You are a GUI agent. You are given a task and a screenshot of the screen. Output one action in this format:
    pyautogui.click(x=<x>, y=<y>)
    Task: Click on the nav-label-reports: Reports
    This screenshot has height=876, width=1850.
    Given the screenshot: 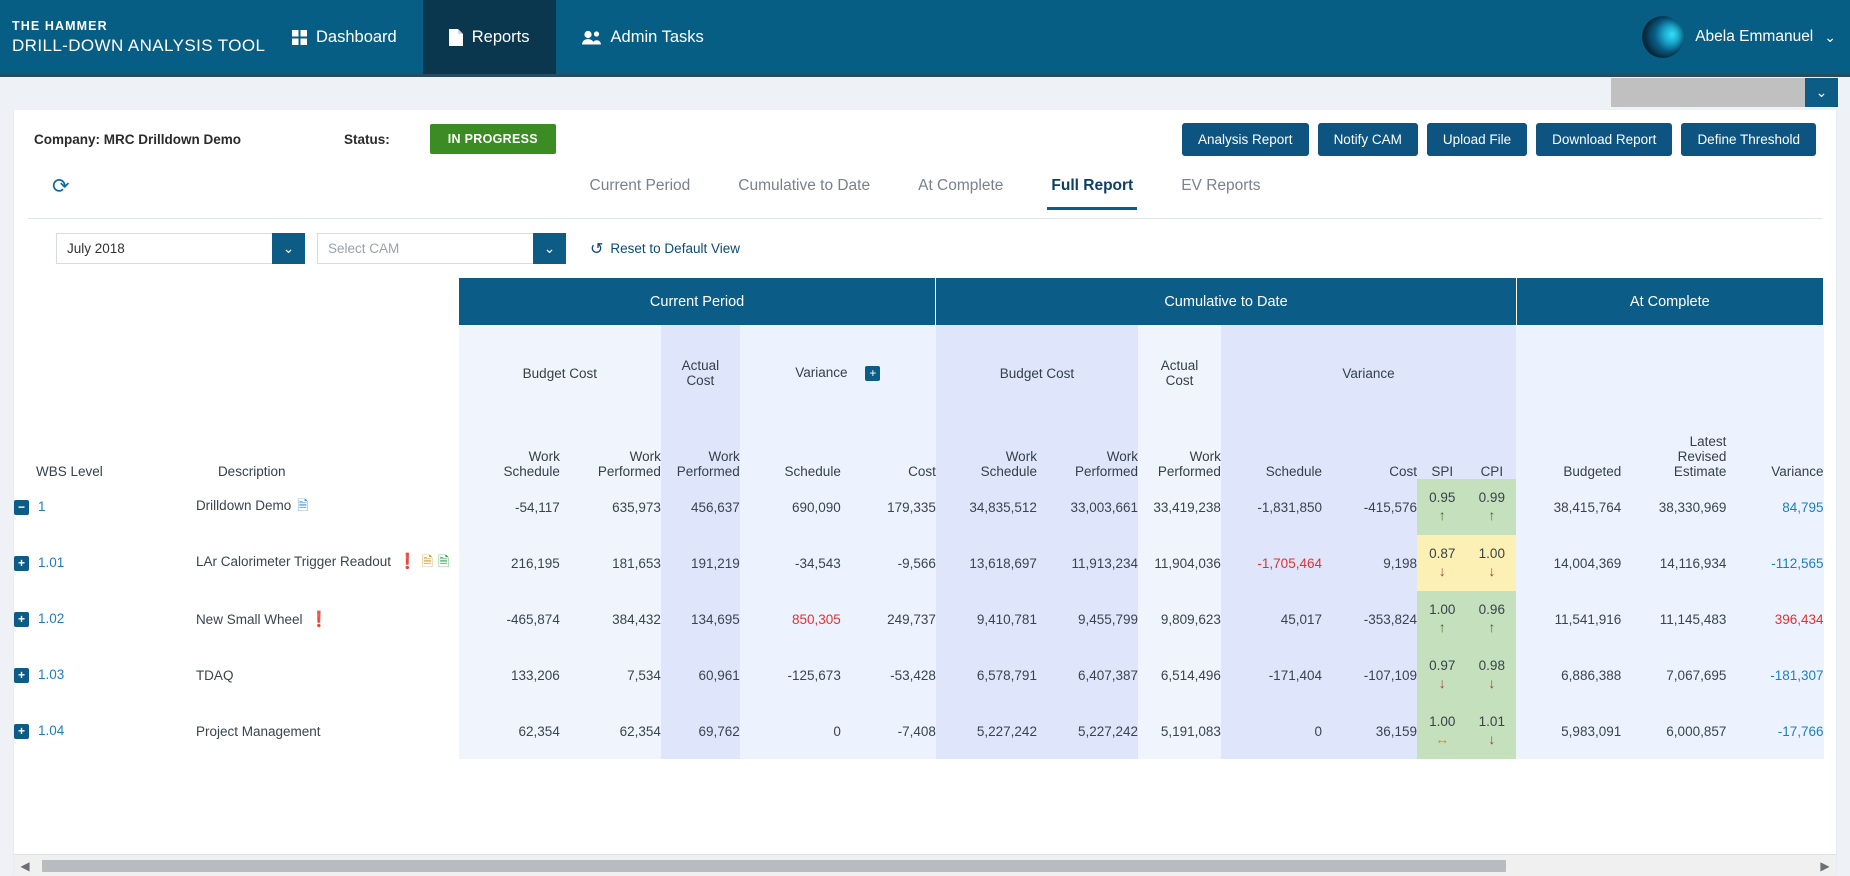 What is the action you would take?
    pyautogui.click(x=500, y=36)
    